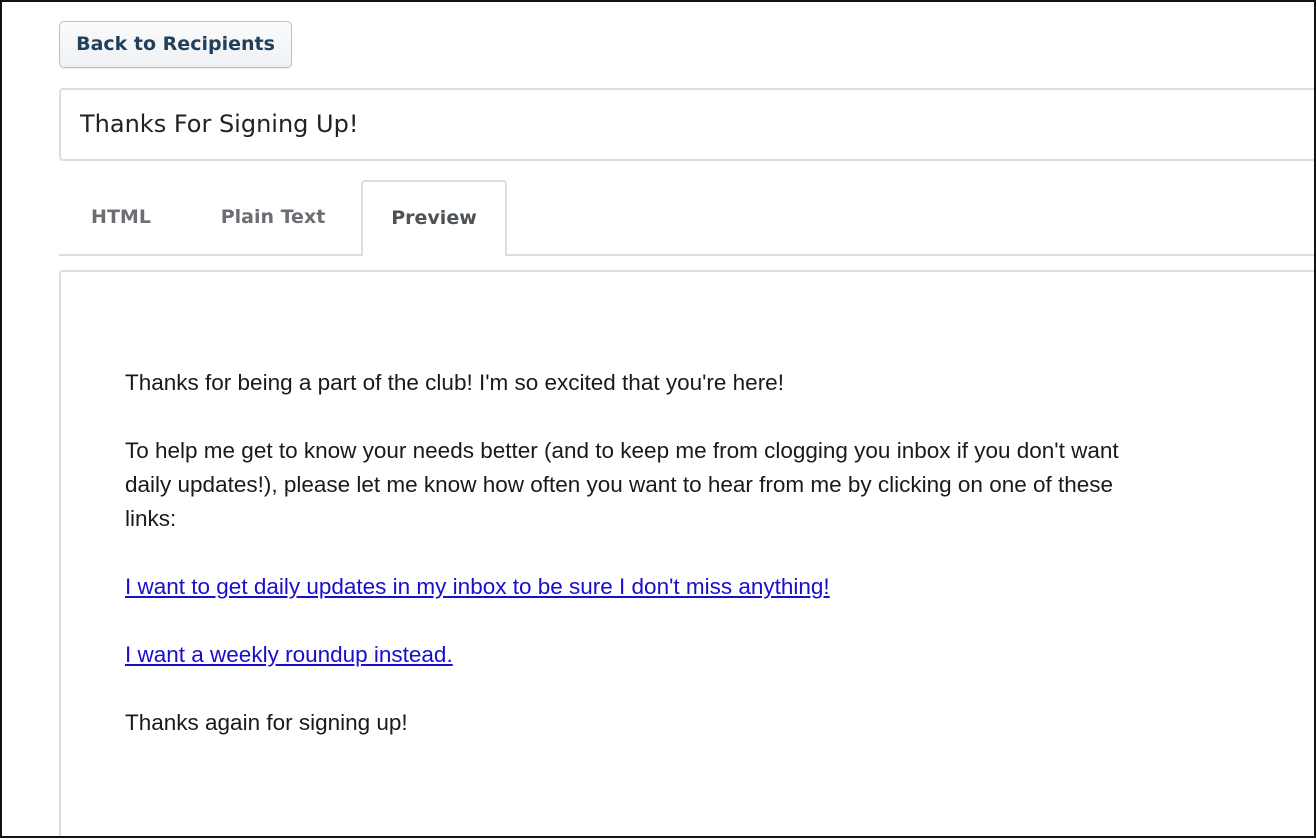 The height and width of the screenshot is (838, 1316). What do you see at coordinates (686, 218) in the screenshot?
I see `editor-tabs: HTML Plain Text Preview` at bounding box center [686, 218].